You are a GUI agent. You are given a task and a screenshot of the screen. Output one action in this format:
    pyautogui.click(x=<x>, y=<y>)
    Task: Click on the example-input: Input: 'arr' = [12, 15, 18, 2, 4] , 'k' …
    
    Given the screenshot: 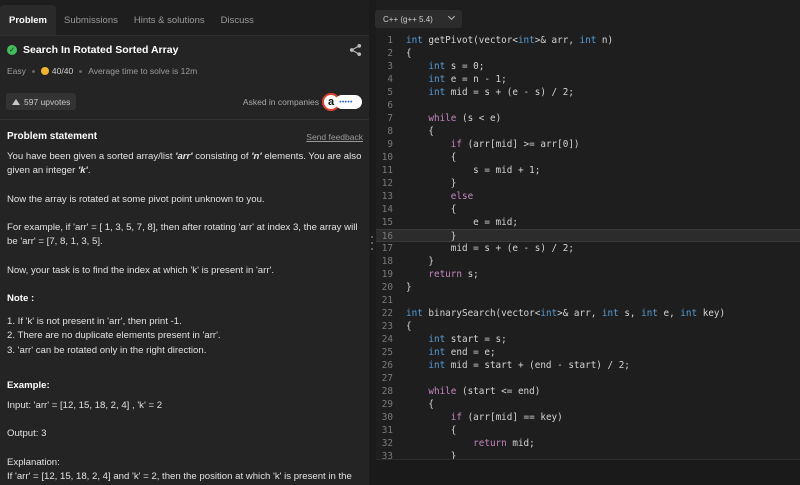 What is the action you would take?
    pyautogui.click(x=85, y=405)
    